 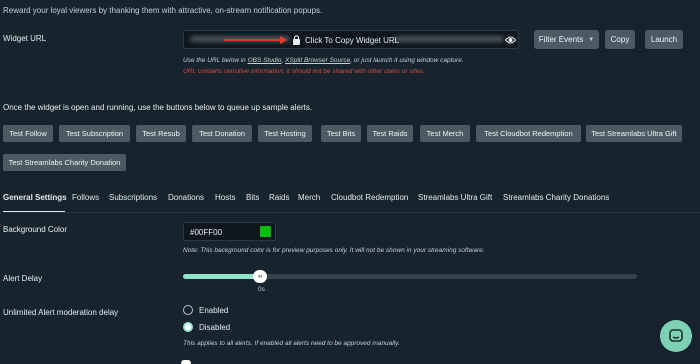 I want to click on radio-disabled-label: Disabled, so click(x=214, y=327).